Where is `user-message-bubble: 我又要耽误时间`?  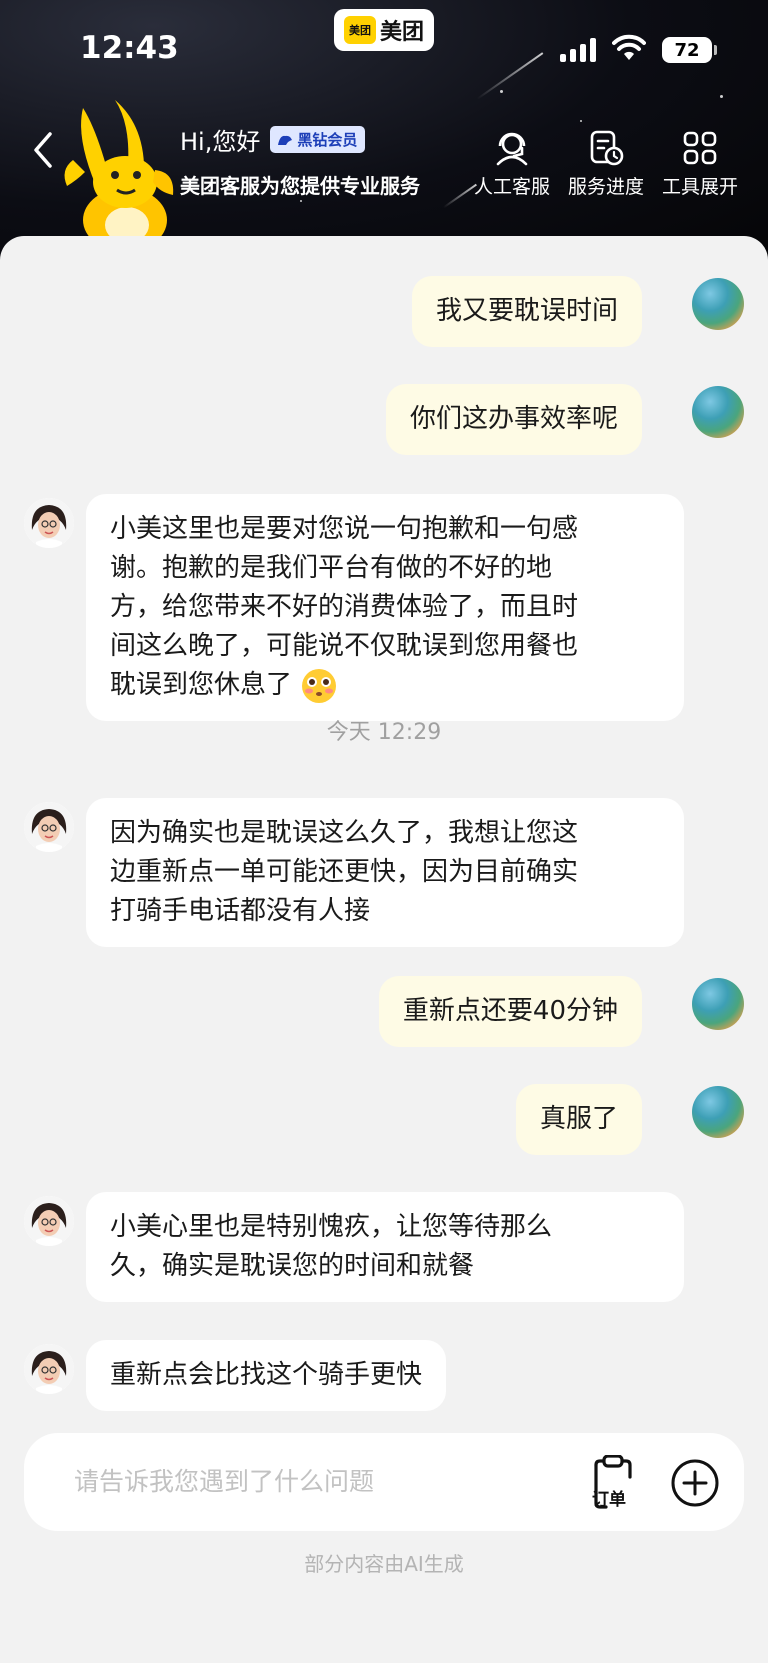 user-message-bubble: 我又要耽误时间 is located at coordinates (526, 311).